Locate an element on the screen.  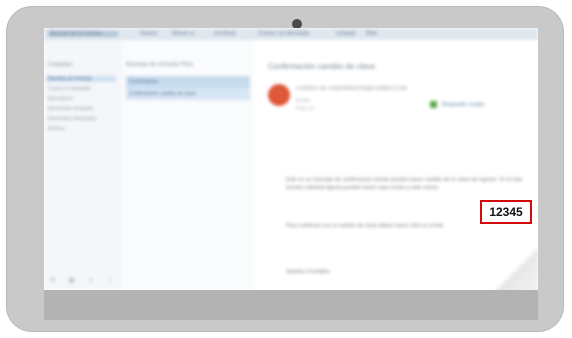
screen-bottom-bar is located at coordinates (291, 305).